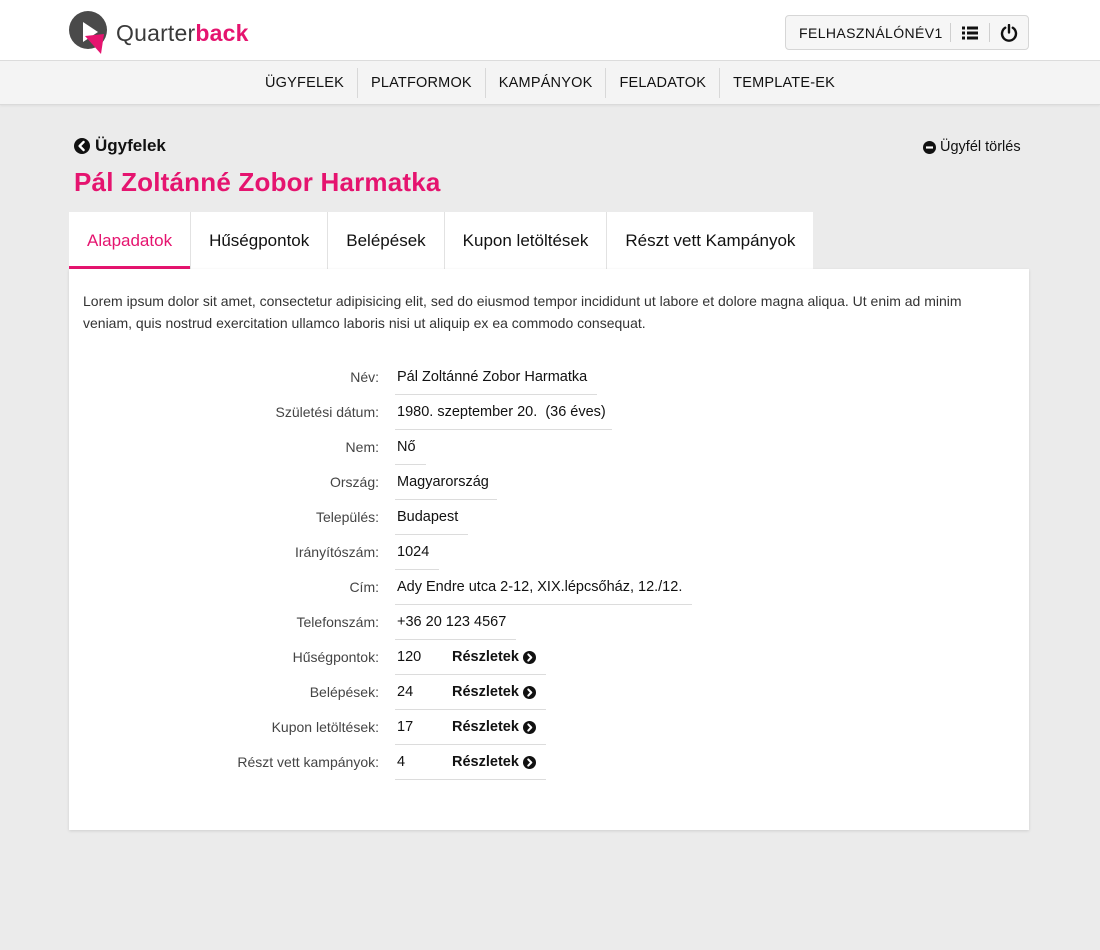 Image resolution: width=1100 pixels, height=950 pixels. Describe the element at coordinates (410, 447) in the screenshot. I see `field-value: Nő` at that location.